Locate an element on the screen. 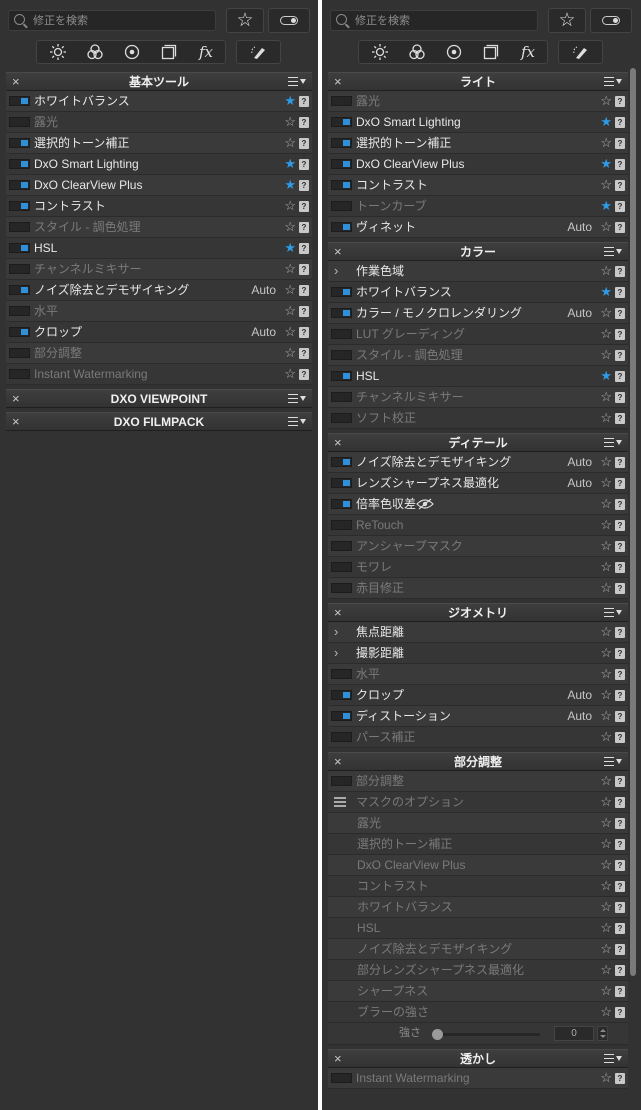  color-circles-icon is located at coordinates (95, 52).